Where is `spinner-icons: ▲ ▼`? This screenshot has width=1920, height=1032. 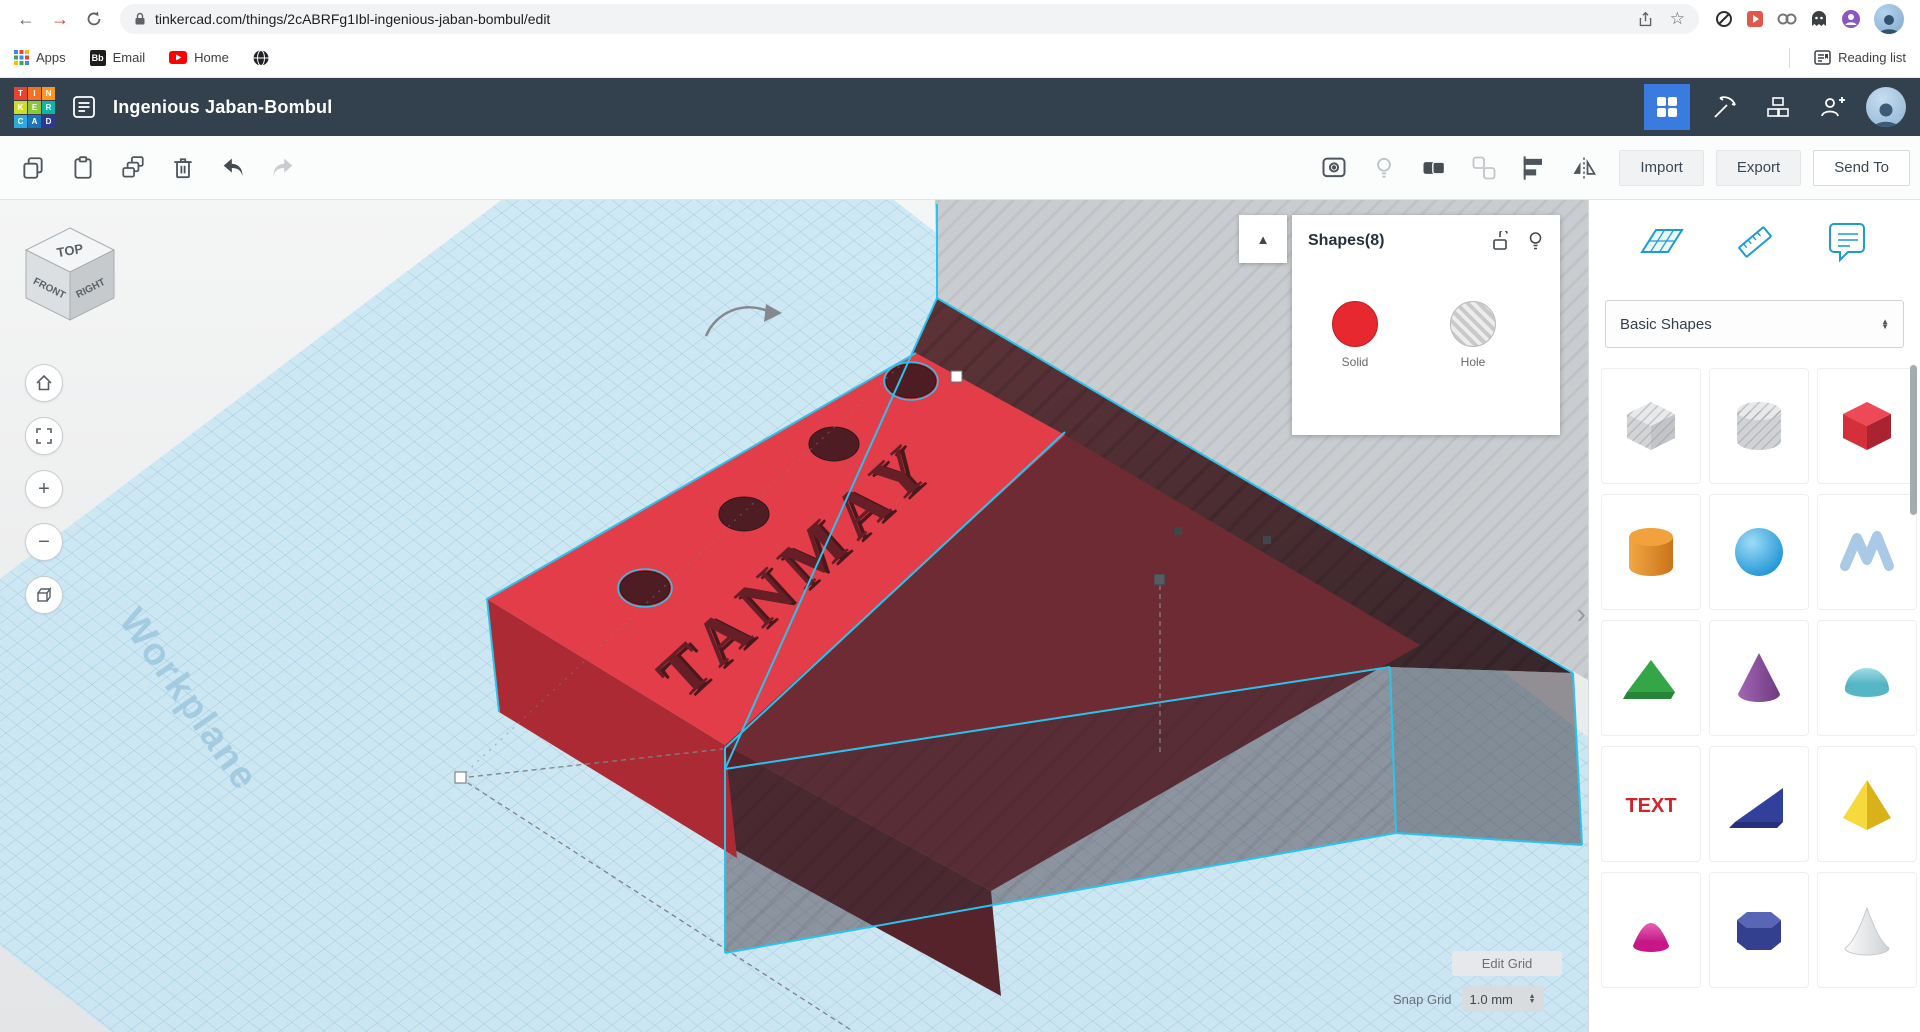
spinner-icons: ▲ ▼ is located at coordinates (1532, 999).